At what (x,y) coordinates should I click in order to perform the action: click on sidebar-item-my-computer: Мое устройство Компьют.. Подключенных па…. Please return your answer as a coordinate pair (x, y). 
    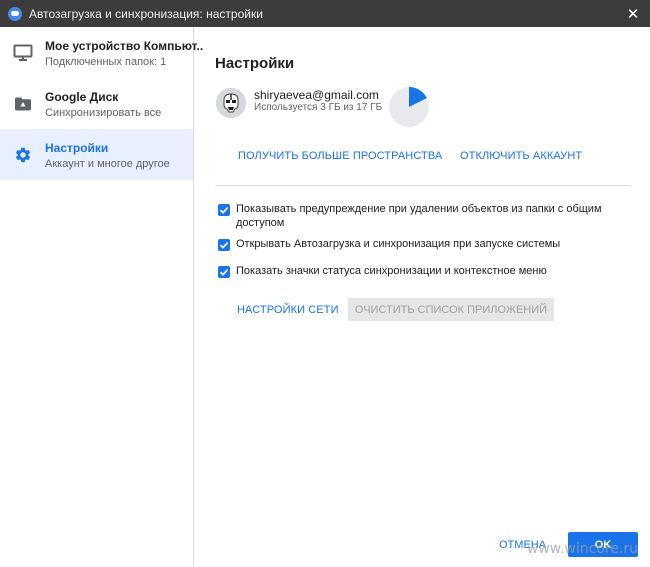
    Looking at the image, I should click on (101, 52).